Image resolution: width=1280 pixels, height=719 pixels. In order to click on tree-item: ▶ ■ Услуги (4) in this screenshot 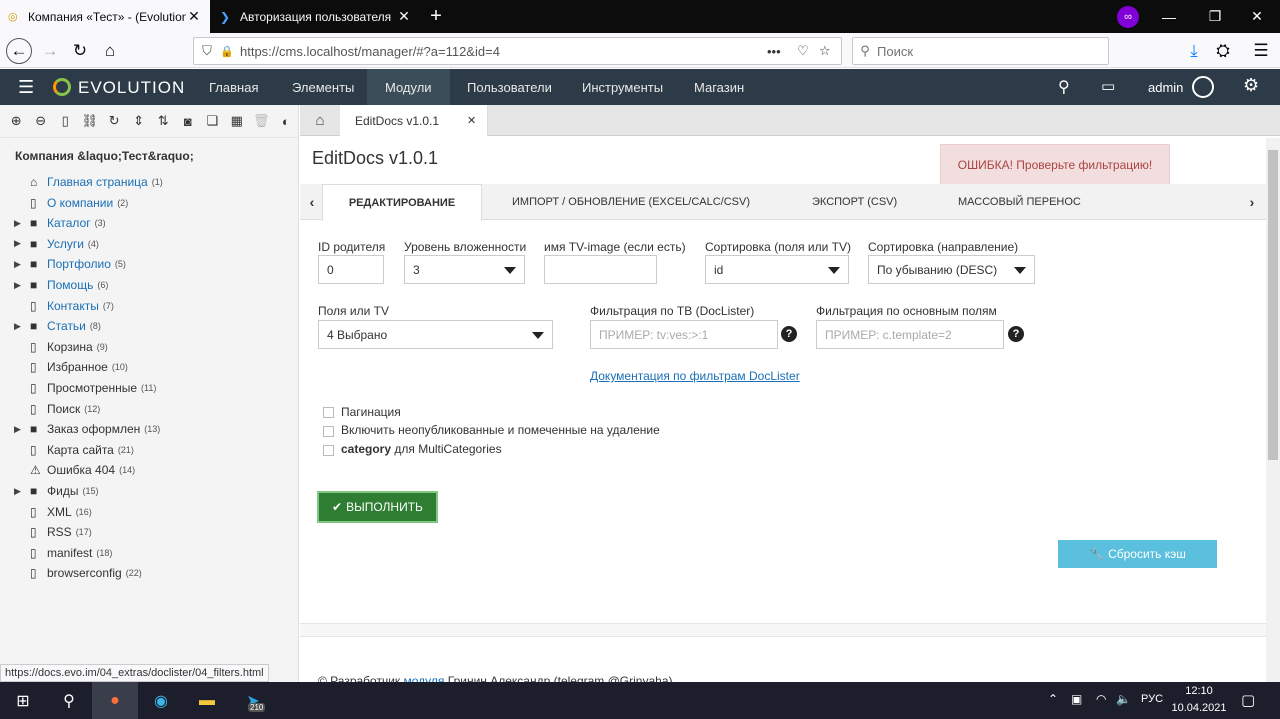, I will do `click(56, 244)`.